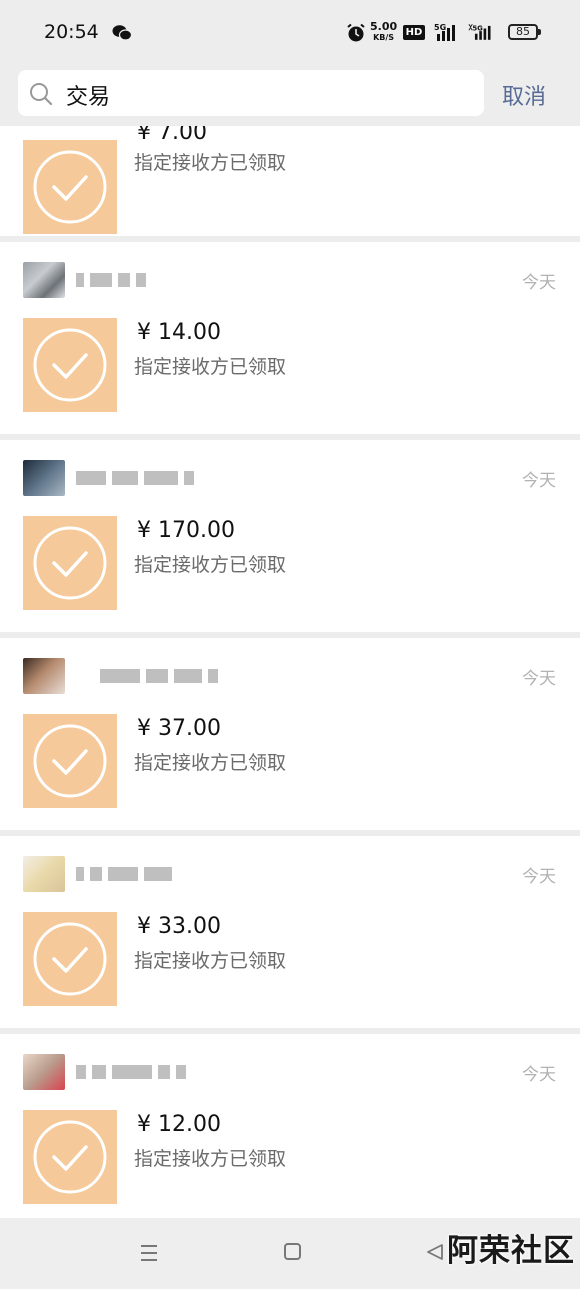 Image resolution: width=580 pixels, height=1289 pixels. I want to click on watermark: 阿荣社区, so click(511, 1251).